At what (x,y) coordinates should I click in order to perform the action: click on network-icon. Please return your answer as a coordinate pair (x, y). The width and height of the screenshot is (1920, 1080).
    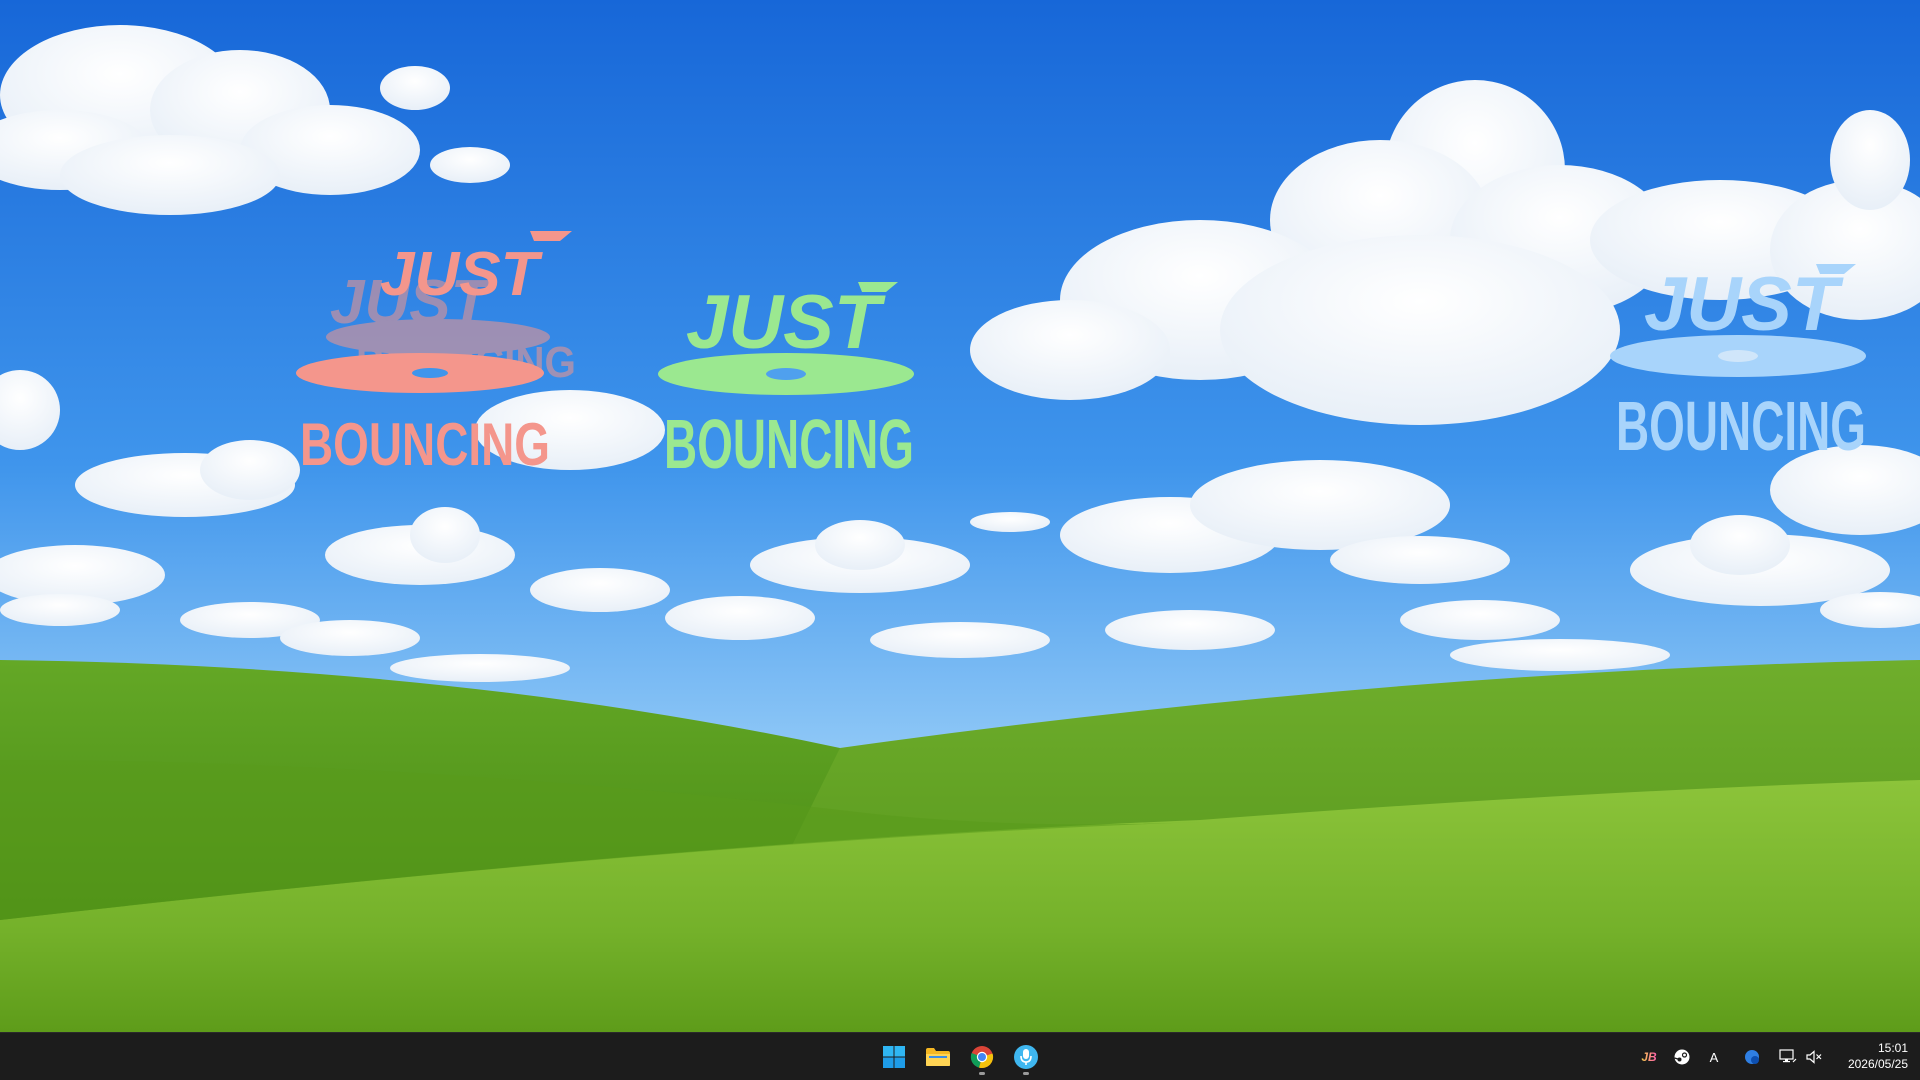
    Looking at the image, I should click on (1788, 1056).